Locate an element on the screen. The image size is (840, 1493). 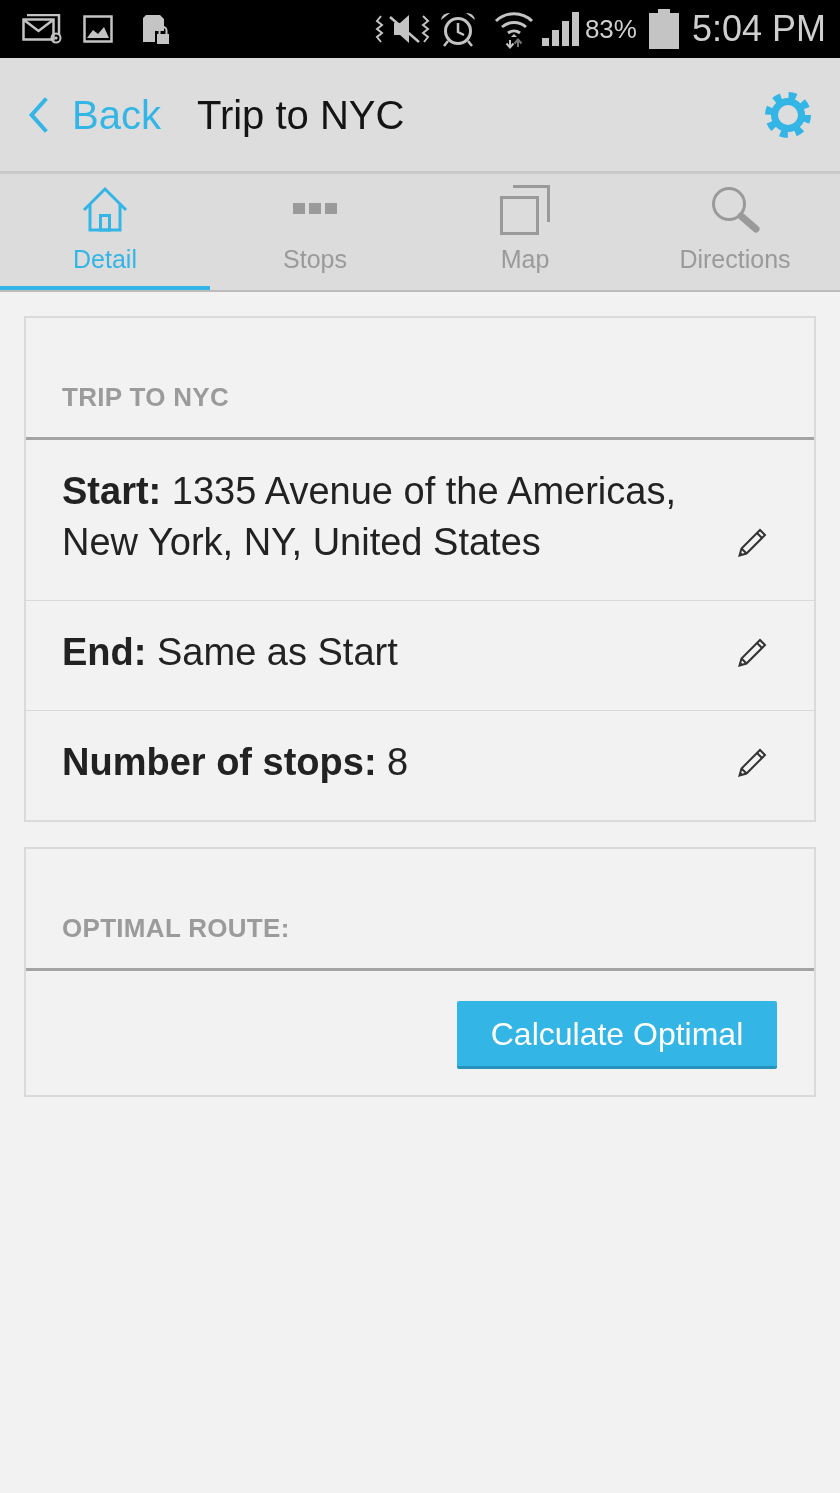
screen-title: Trip to NYC is located at coordinates (300, 115).